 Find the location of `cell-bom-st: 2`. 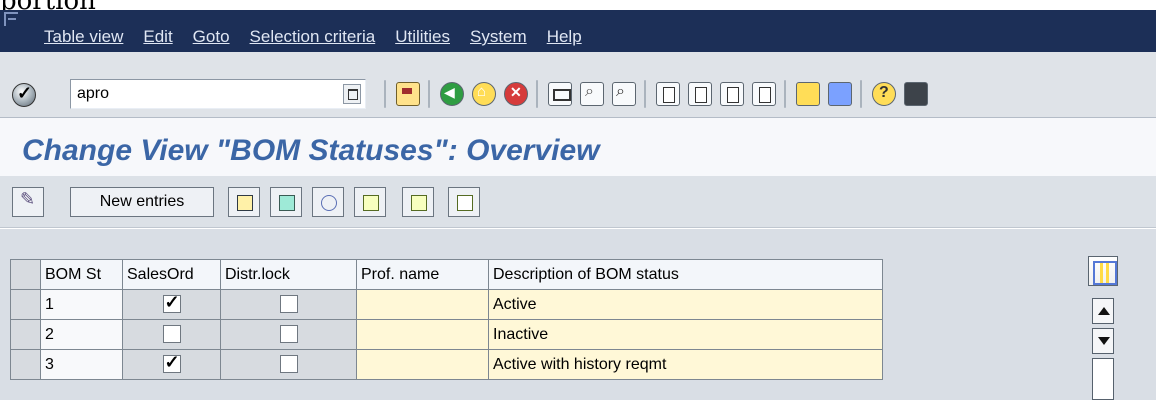

cell-bom-st: 2 is located at coordinates (81, 334).